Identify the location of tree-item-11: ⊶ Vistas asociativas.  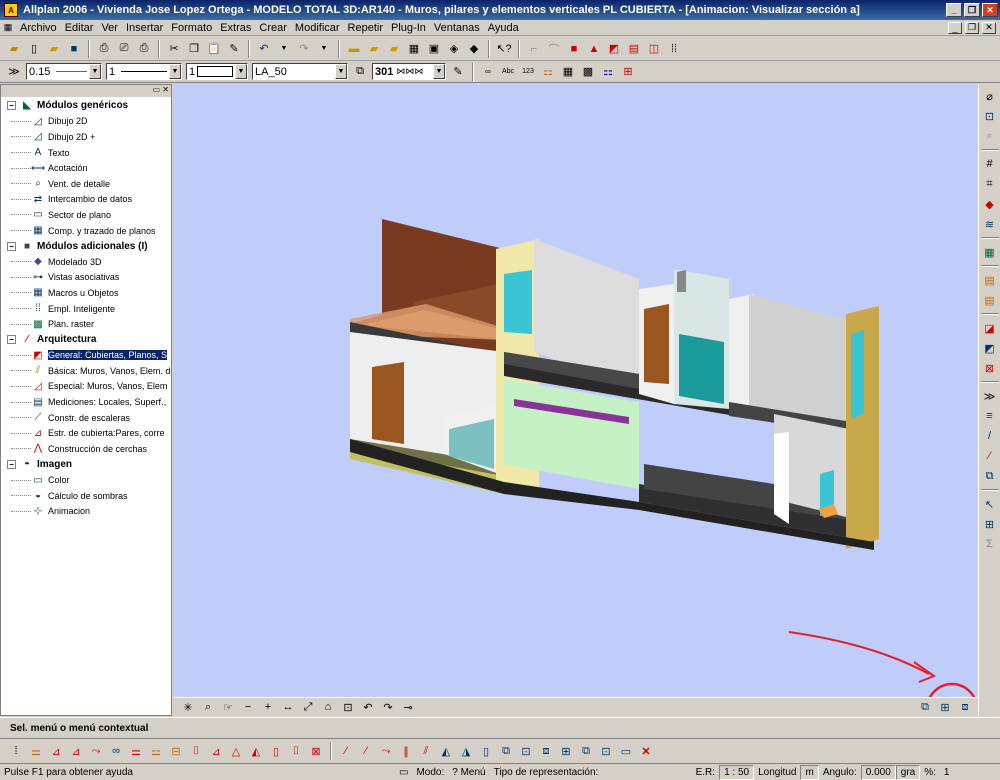
(86, 278).